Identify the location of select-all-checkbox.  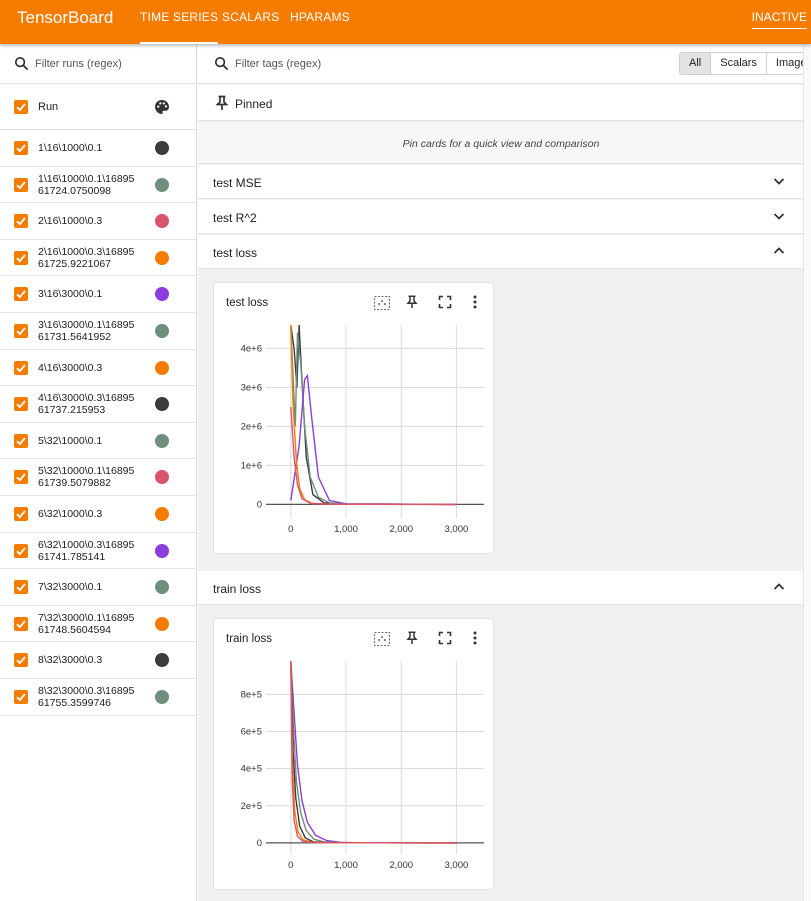
(21, 107).